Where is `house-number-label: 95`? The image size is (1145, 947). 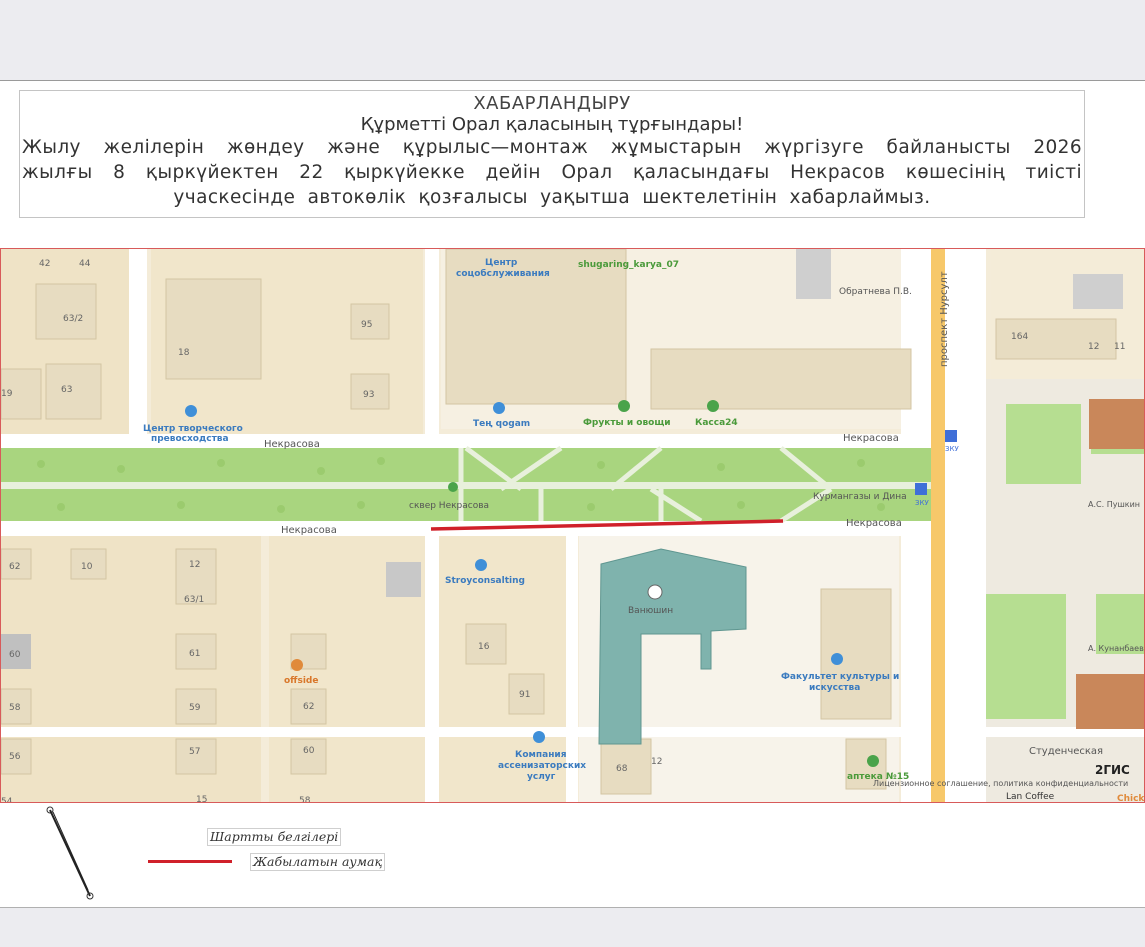
house-number-label: 95 is located at coordinates (366, 325).